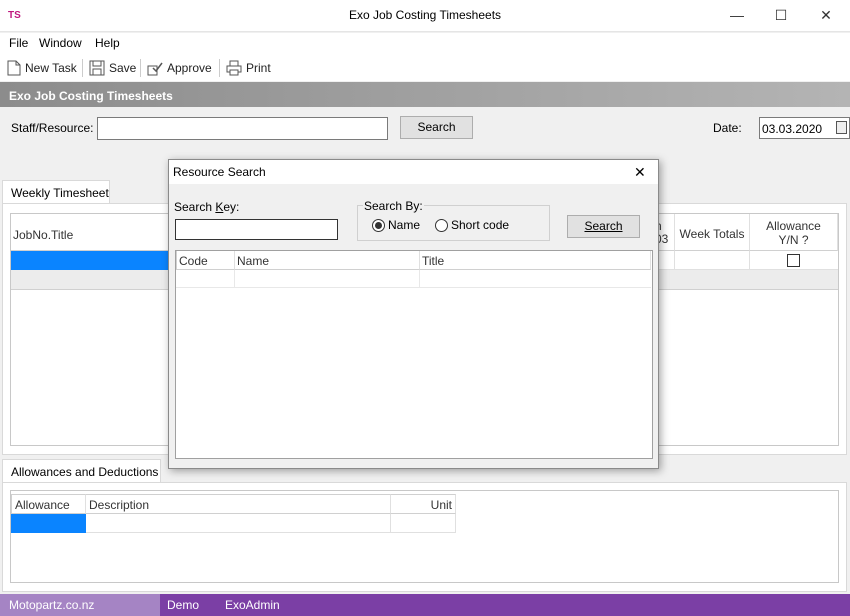 Image resolution: width=850 pixels, height=616 pixels. I want to click on date-label: Date:, so click(727, 128).